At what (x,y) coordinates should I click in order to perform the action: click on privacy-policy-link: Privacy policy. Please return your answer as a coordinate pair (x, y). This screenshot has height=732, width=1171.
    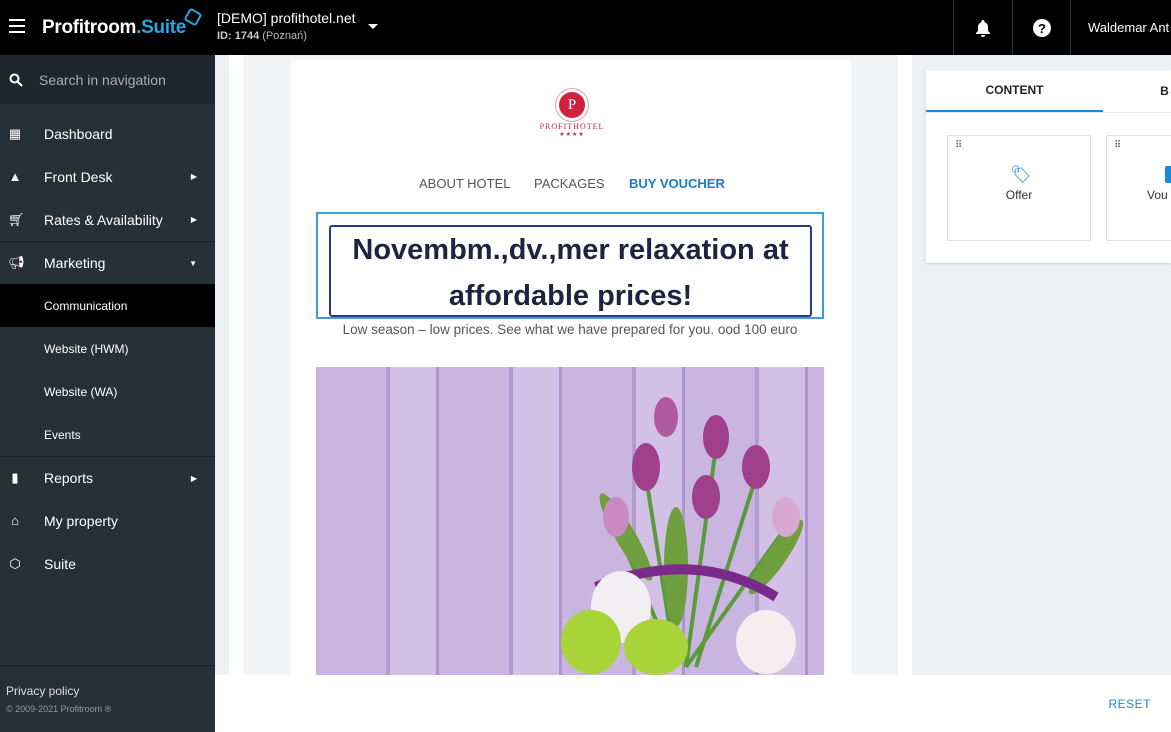
    Looking at the image, I should click on (107, 691).